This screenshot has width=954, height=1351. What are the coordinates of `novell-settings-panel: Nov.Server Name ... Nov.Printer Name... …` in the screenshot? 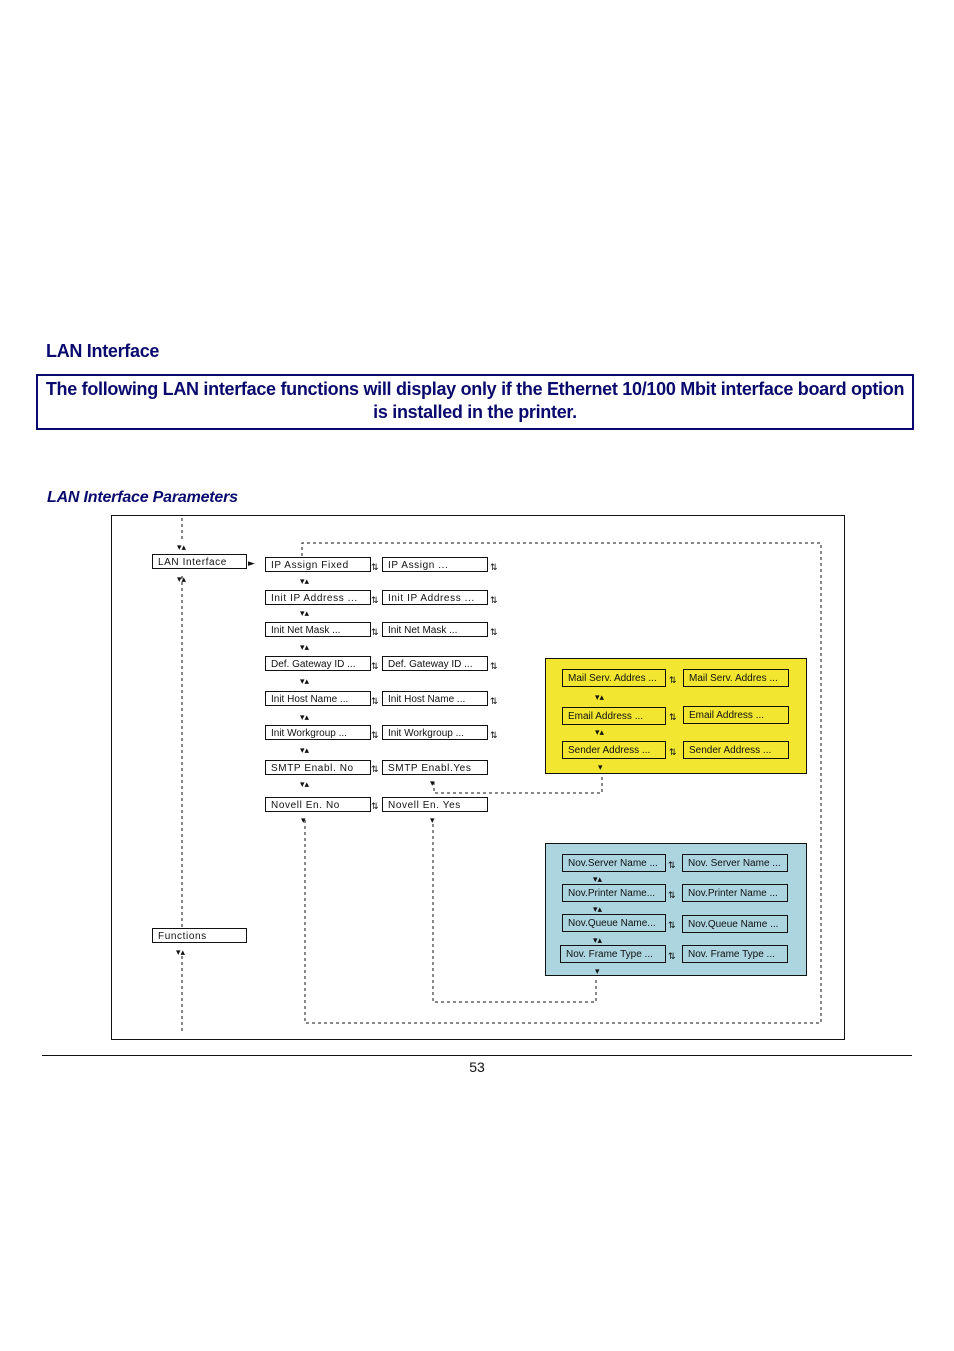 It's located at (676, 909).